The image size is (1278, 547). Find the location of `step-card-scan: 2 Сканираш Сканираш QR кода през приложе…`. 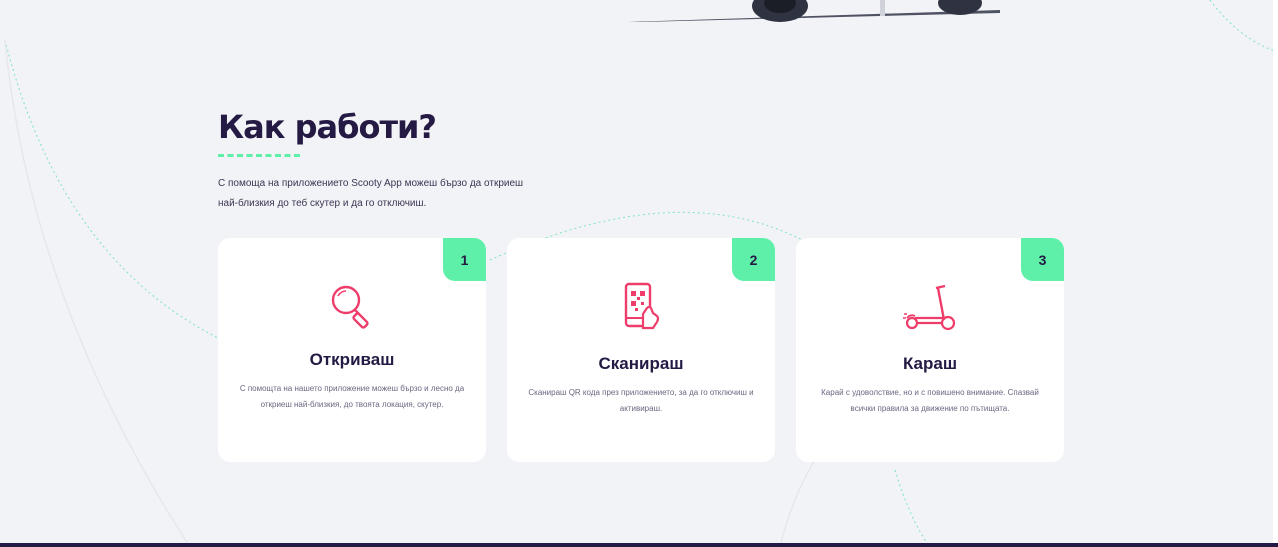

step-card-scan: 2 Сканираш Сканираш QR кода през приложе… is located at coordinates (641, 350).